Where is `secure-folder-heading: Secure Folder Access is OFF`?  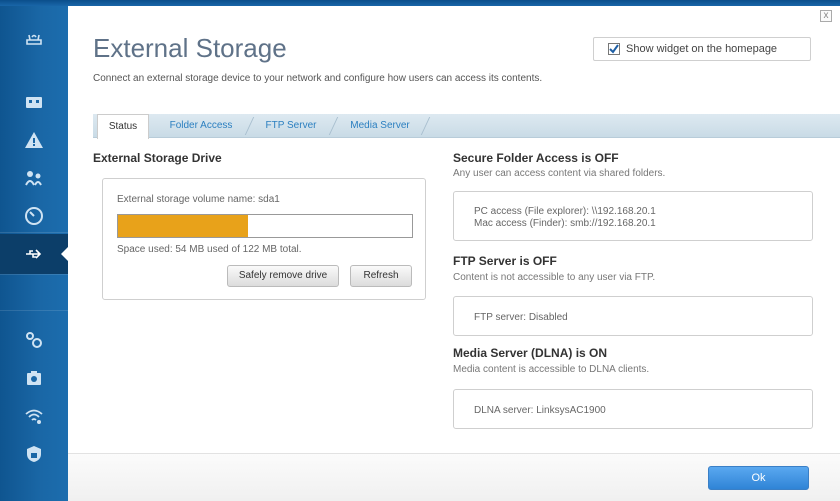
secure-folder-heading: Secure Folder Access is OFF is located at coordinates (536, 158).